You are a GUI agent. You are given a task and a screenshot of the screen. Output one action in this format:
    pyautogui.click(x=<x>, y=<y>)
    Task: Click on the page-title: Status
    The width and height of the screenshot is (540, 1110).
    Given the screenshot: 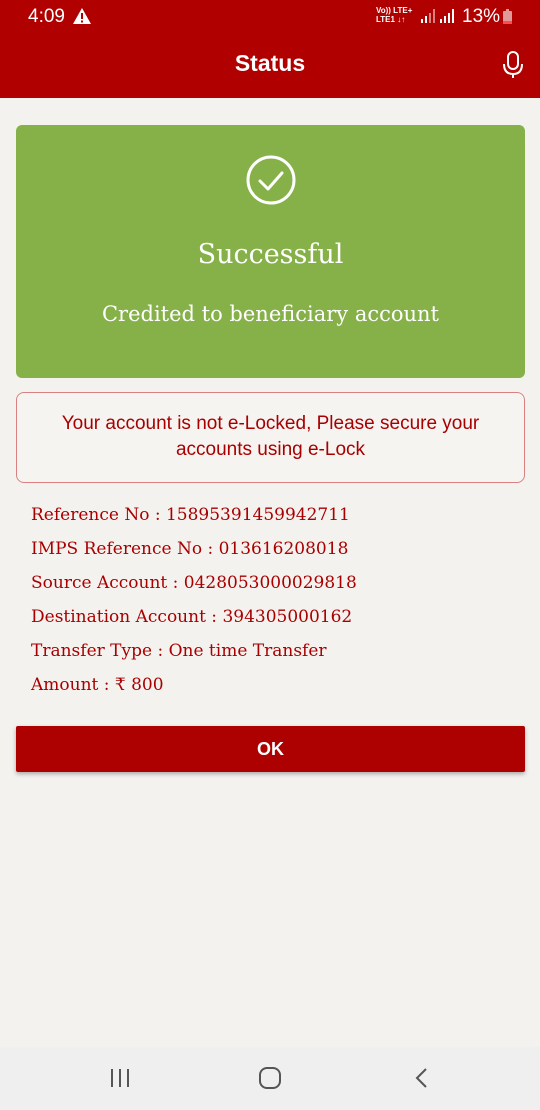 What is the action you would take?
    pyautogui.click(x=270, y=63)
    